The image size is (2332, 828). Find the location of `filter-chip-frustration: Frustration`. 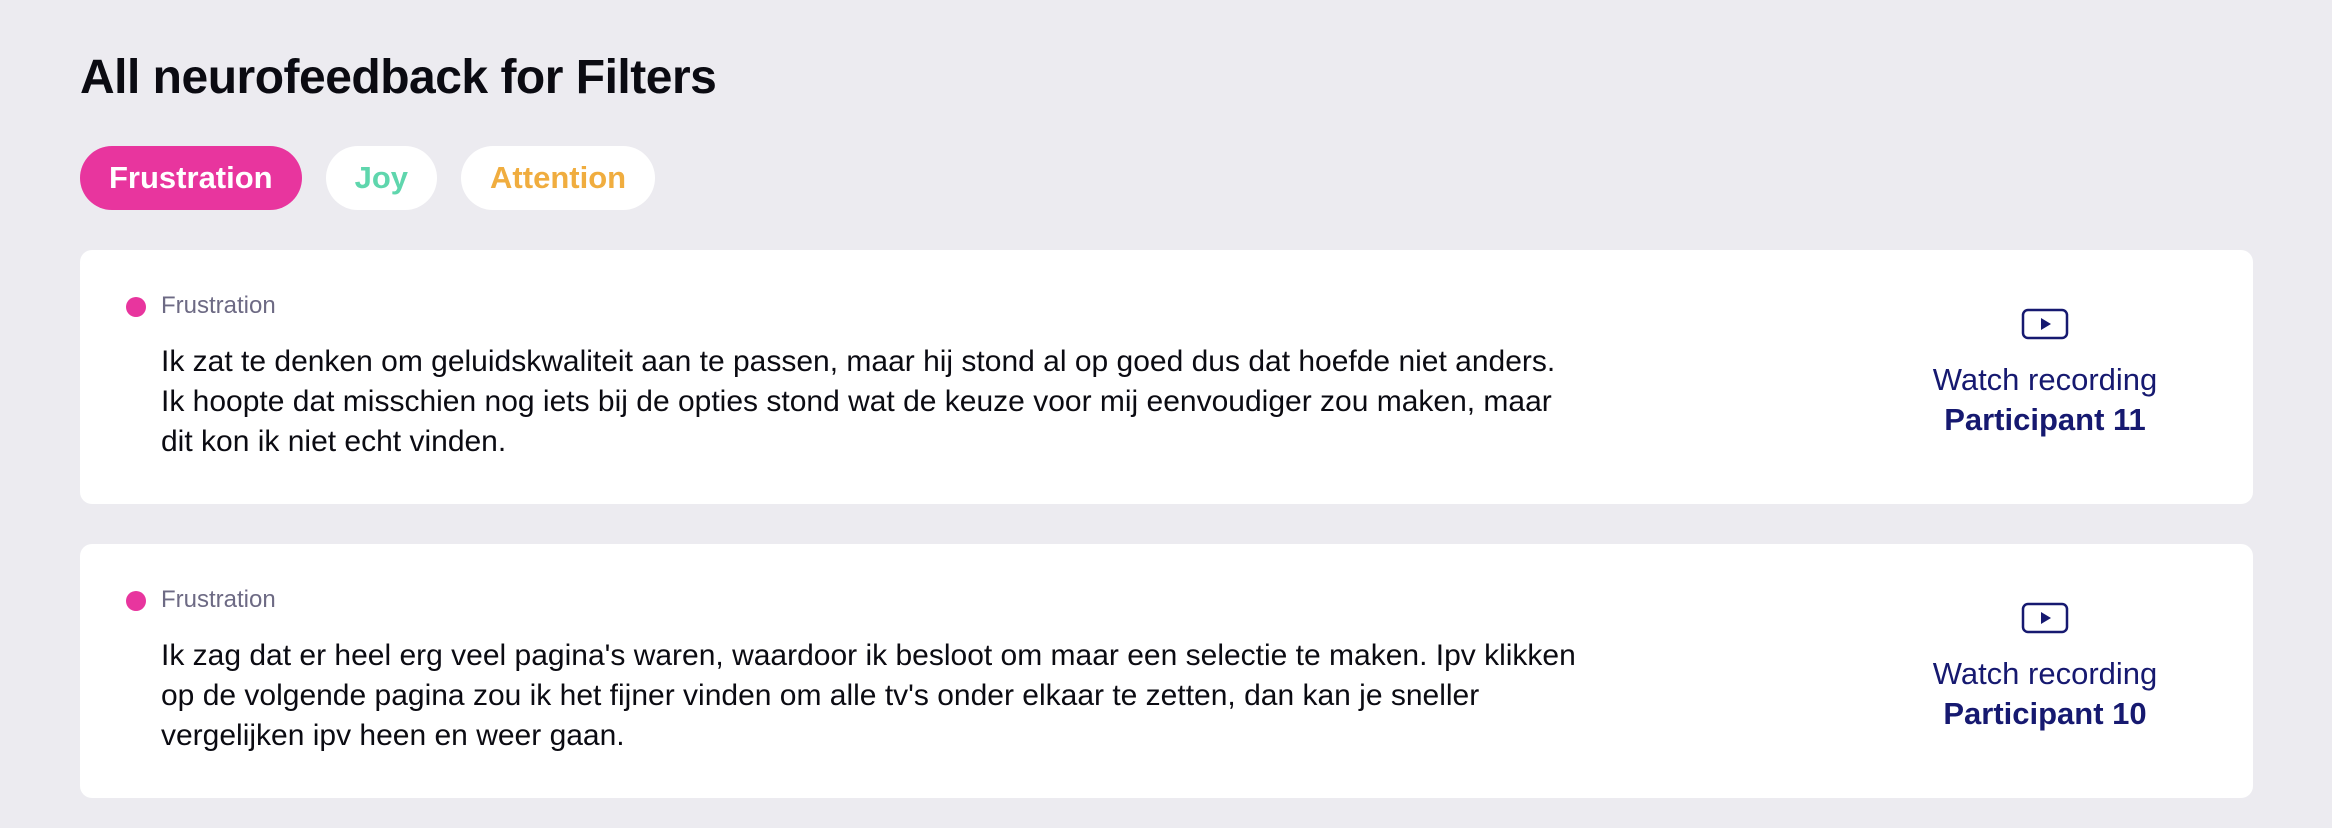

filter-chip-frustration: Frustration is located at coordinates (191, 178).